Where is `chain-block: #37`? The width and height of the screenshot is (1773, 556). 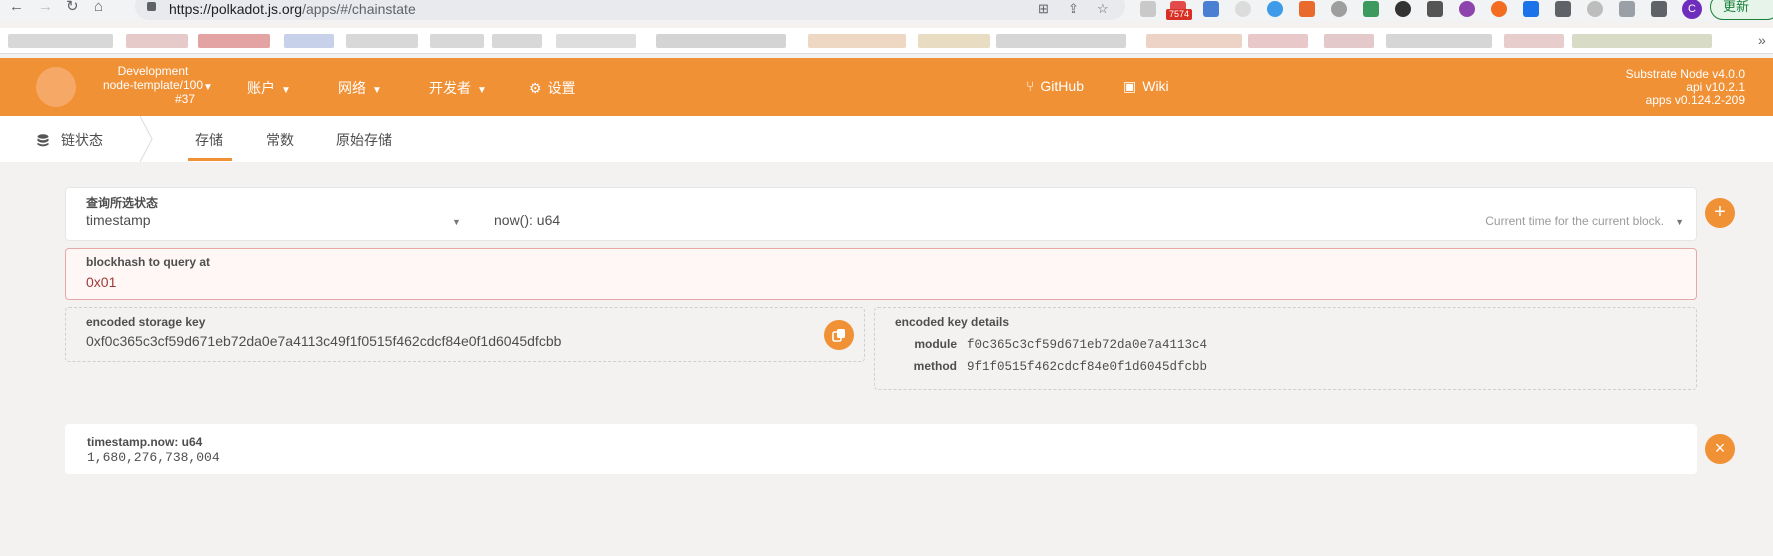 chain-block: #37 is located at coordinates (185, 99).